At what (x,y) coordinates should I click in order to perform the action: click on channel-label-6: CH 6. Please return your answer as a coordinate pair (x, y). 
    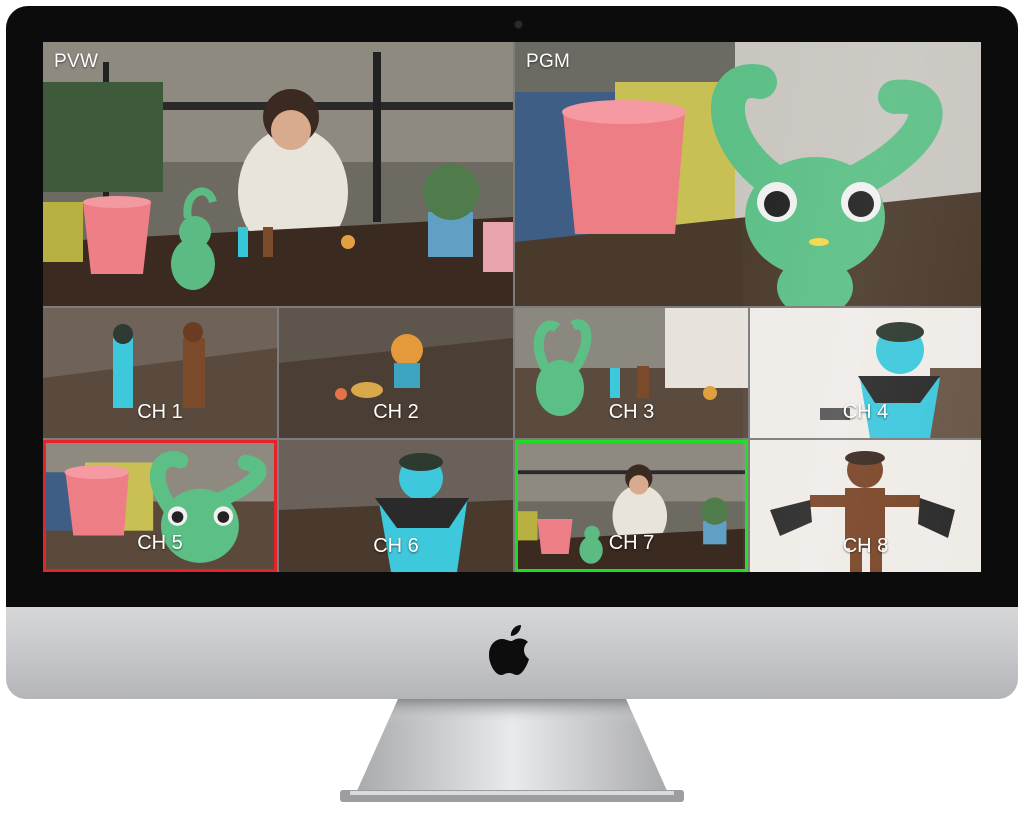
    Looking at the image, I should click on (396, 546).